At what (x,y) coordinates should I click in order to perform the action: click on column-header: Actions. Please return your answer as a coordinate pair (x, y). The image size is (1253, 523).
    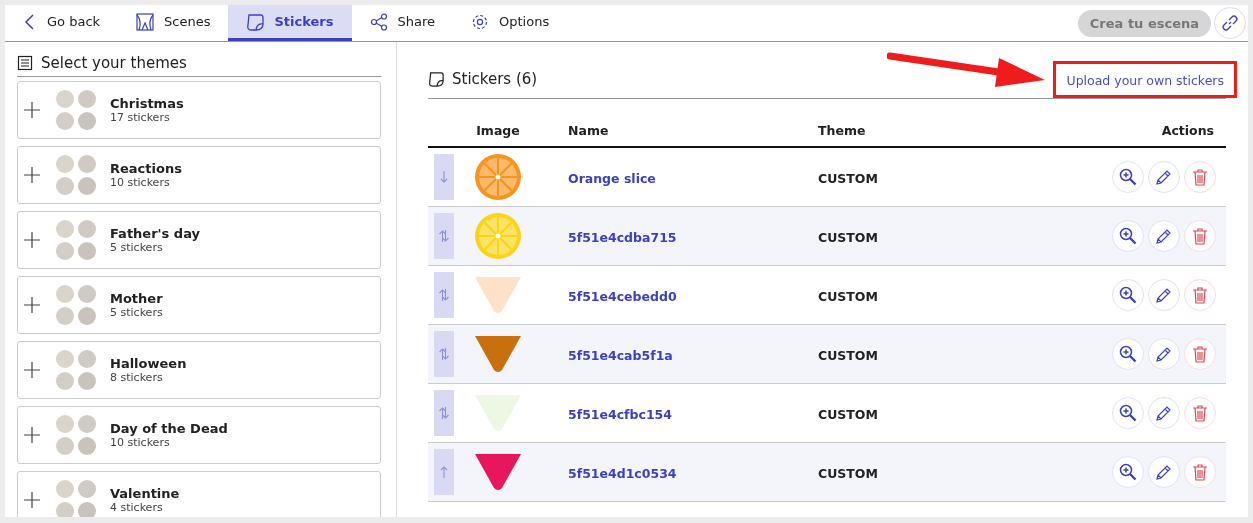
    Looking at the image, I should click on (1092, 133).